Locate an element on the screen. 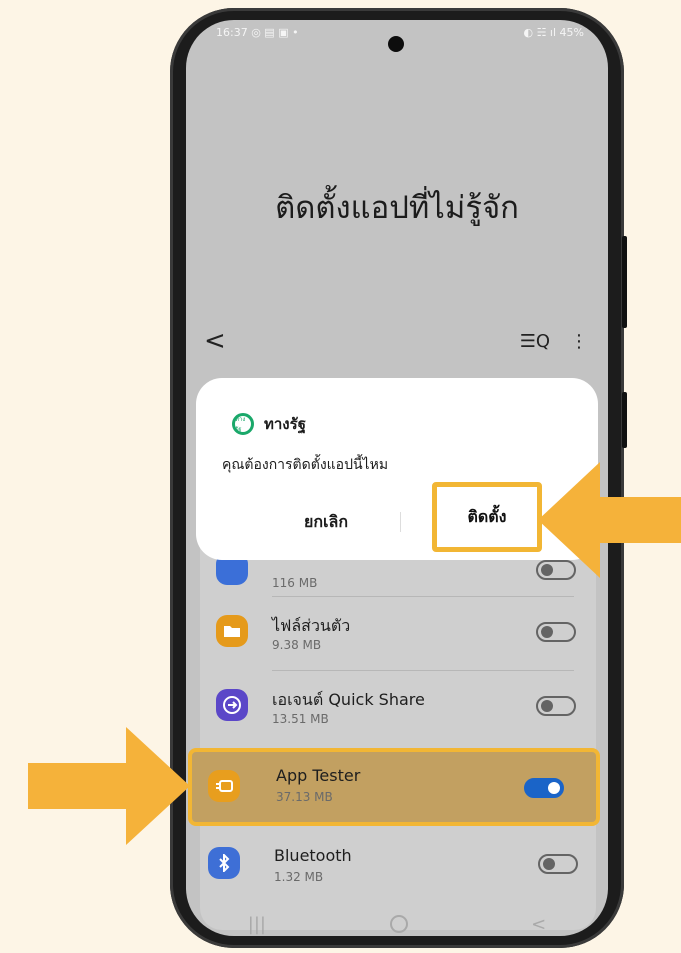 This screenshot has width=681, height=953. list-item: Bluetooth 1.32 MB is located at coordinates (396, 865).